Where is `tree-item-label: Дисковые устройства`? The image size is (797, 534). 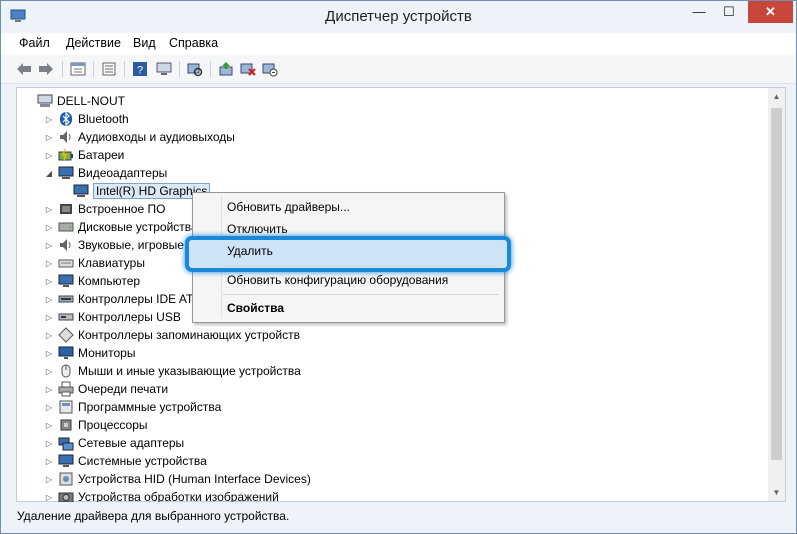 tree-item-label: Дисковые устройства is located at coordinates (138, 227).